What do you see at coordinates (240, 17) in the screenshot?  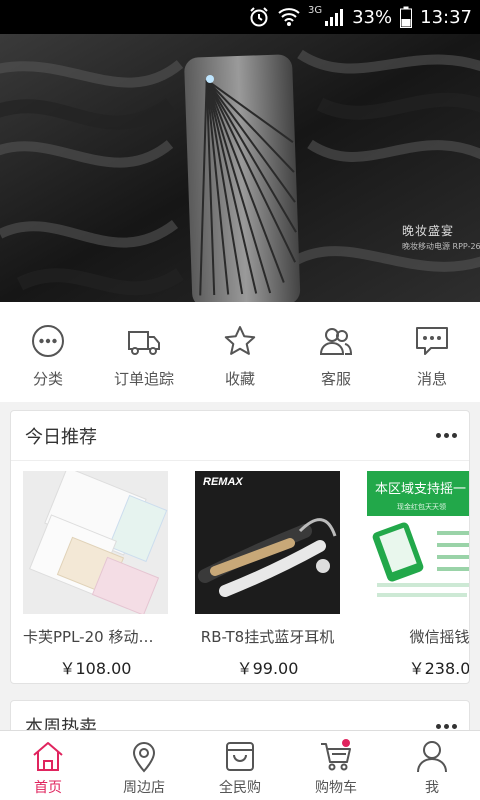 I see `status-bar: 3G 33% 13:37` at bounding box center [240, 17].